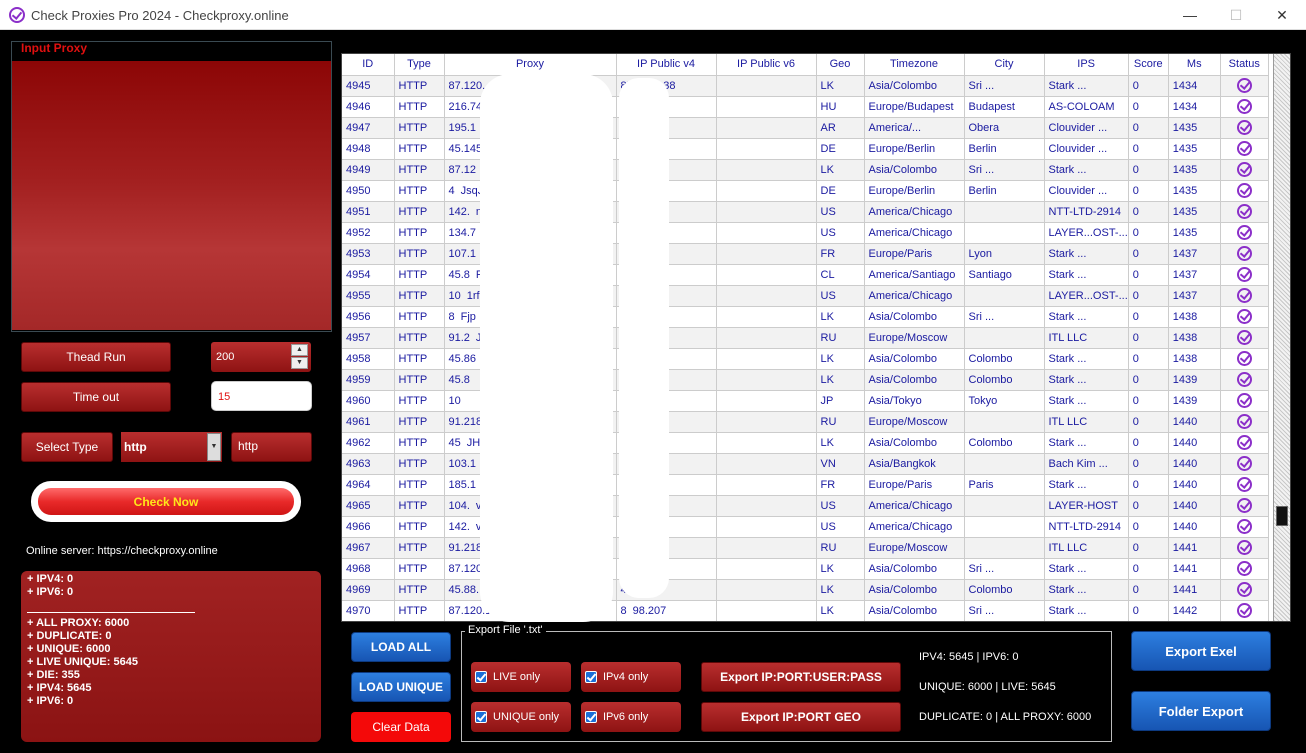 This screenshot has width=1306, height=753. Describe the element at coordinates (135, 447) in the screenshot. I see `proxy-type-select-value: http` at that location.